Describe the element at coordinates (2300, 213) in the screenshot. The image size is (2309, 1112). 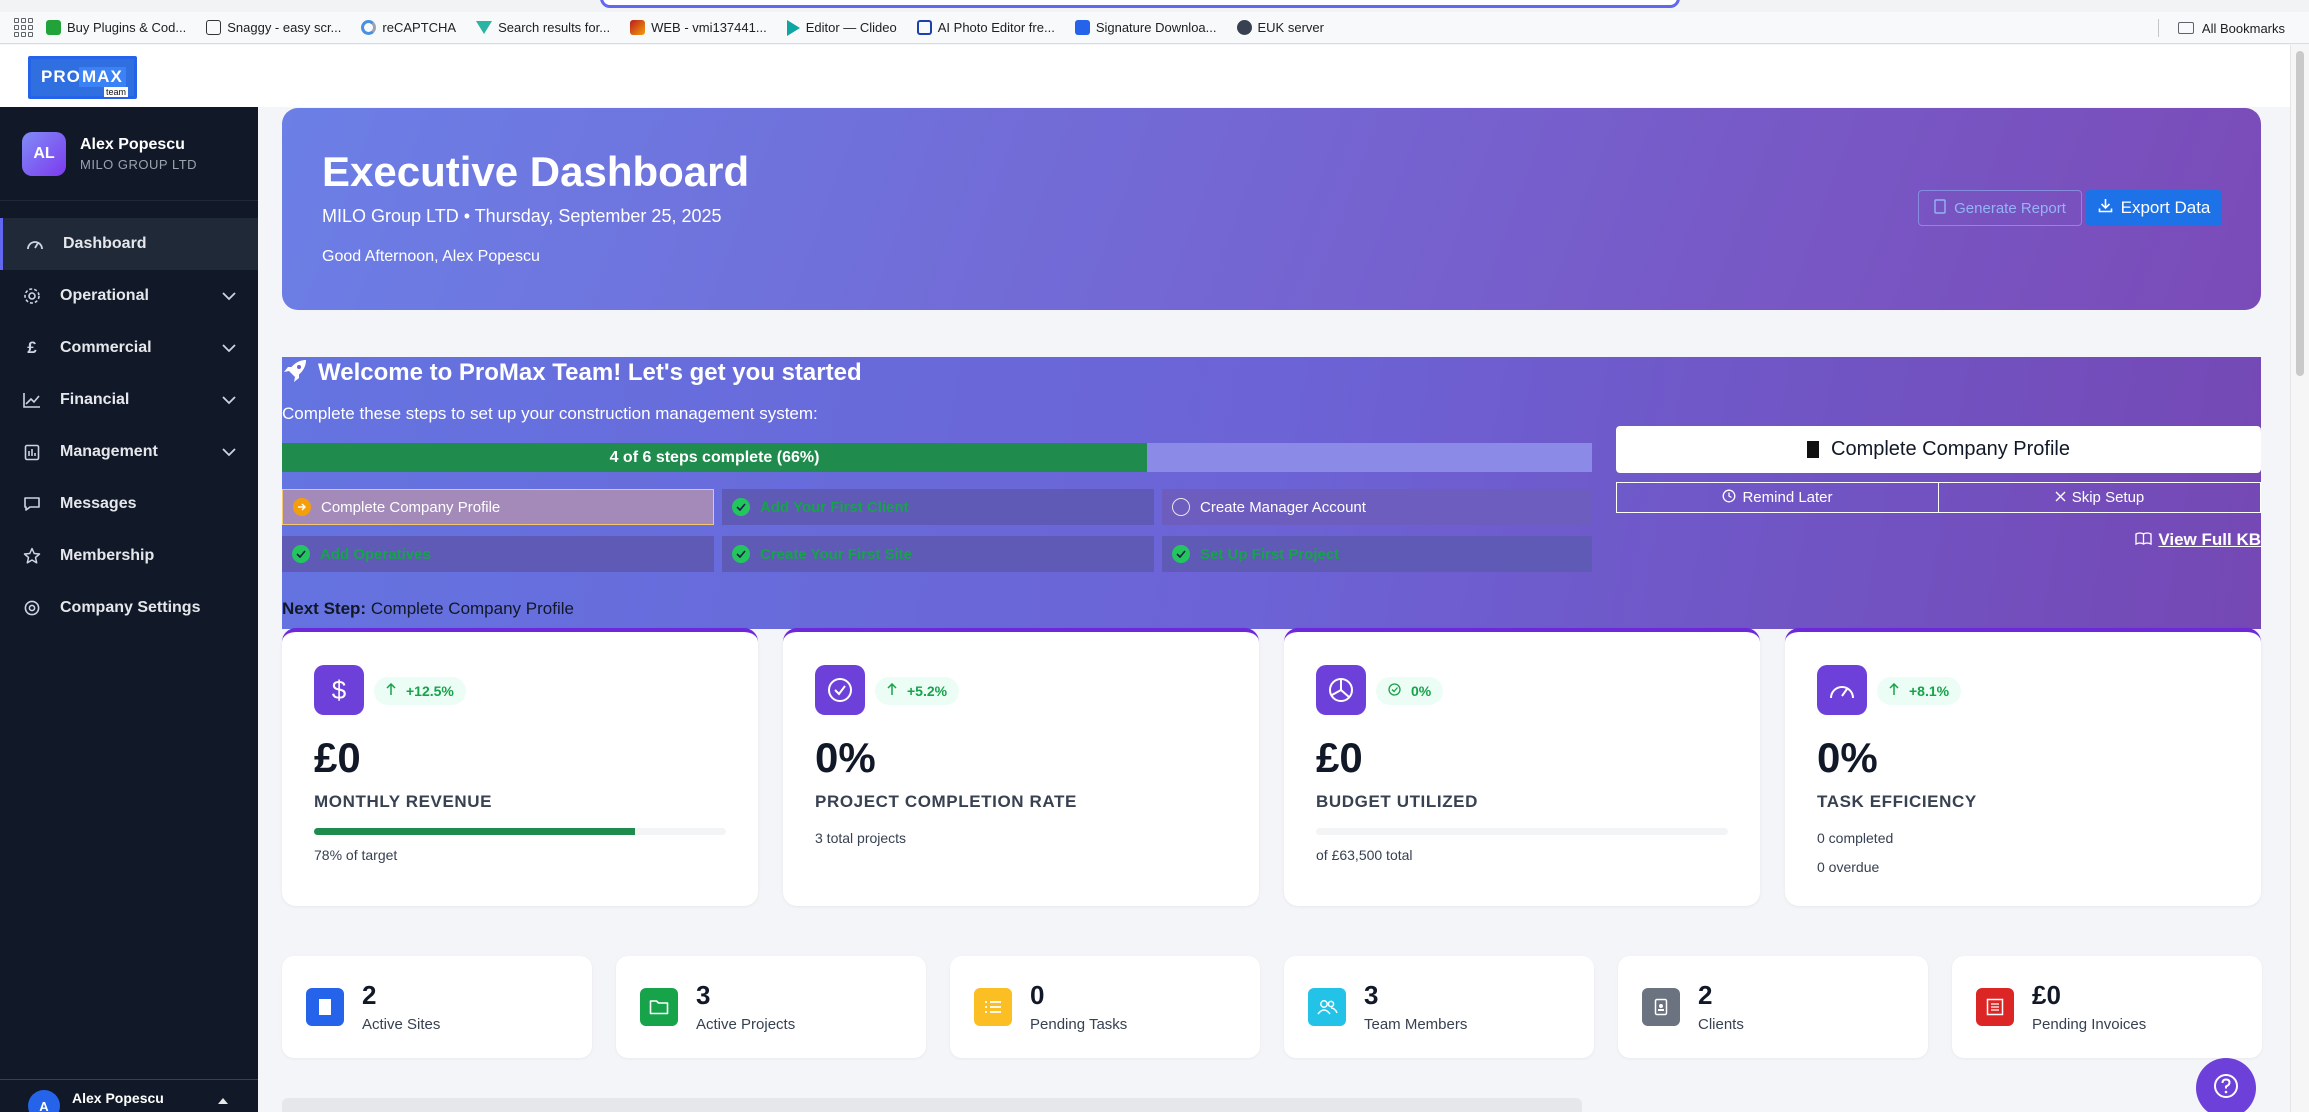
I see `scrollbar-thumb` at that location.